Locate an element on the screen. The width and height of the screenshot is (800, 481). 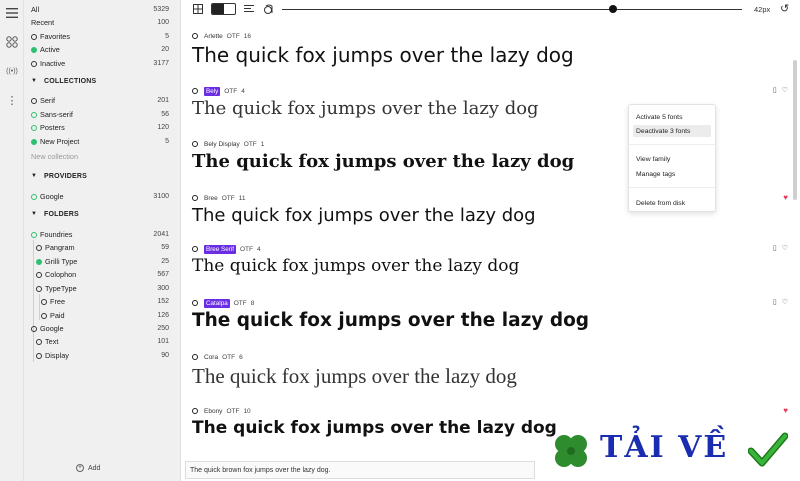
theme-toggle-dark-half is located at coordinates (218, 9).